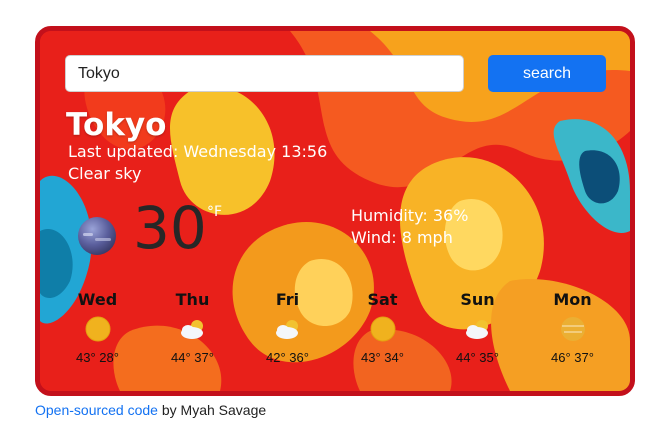  Describe the element at coordinates (477, 357) in the screenshot. I see `forecast-temps: 44° 35°` at that location.